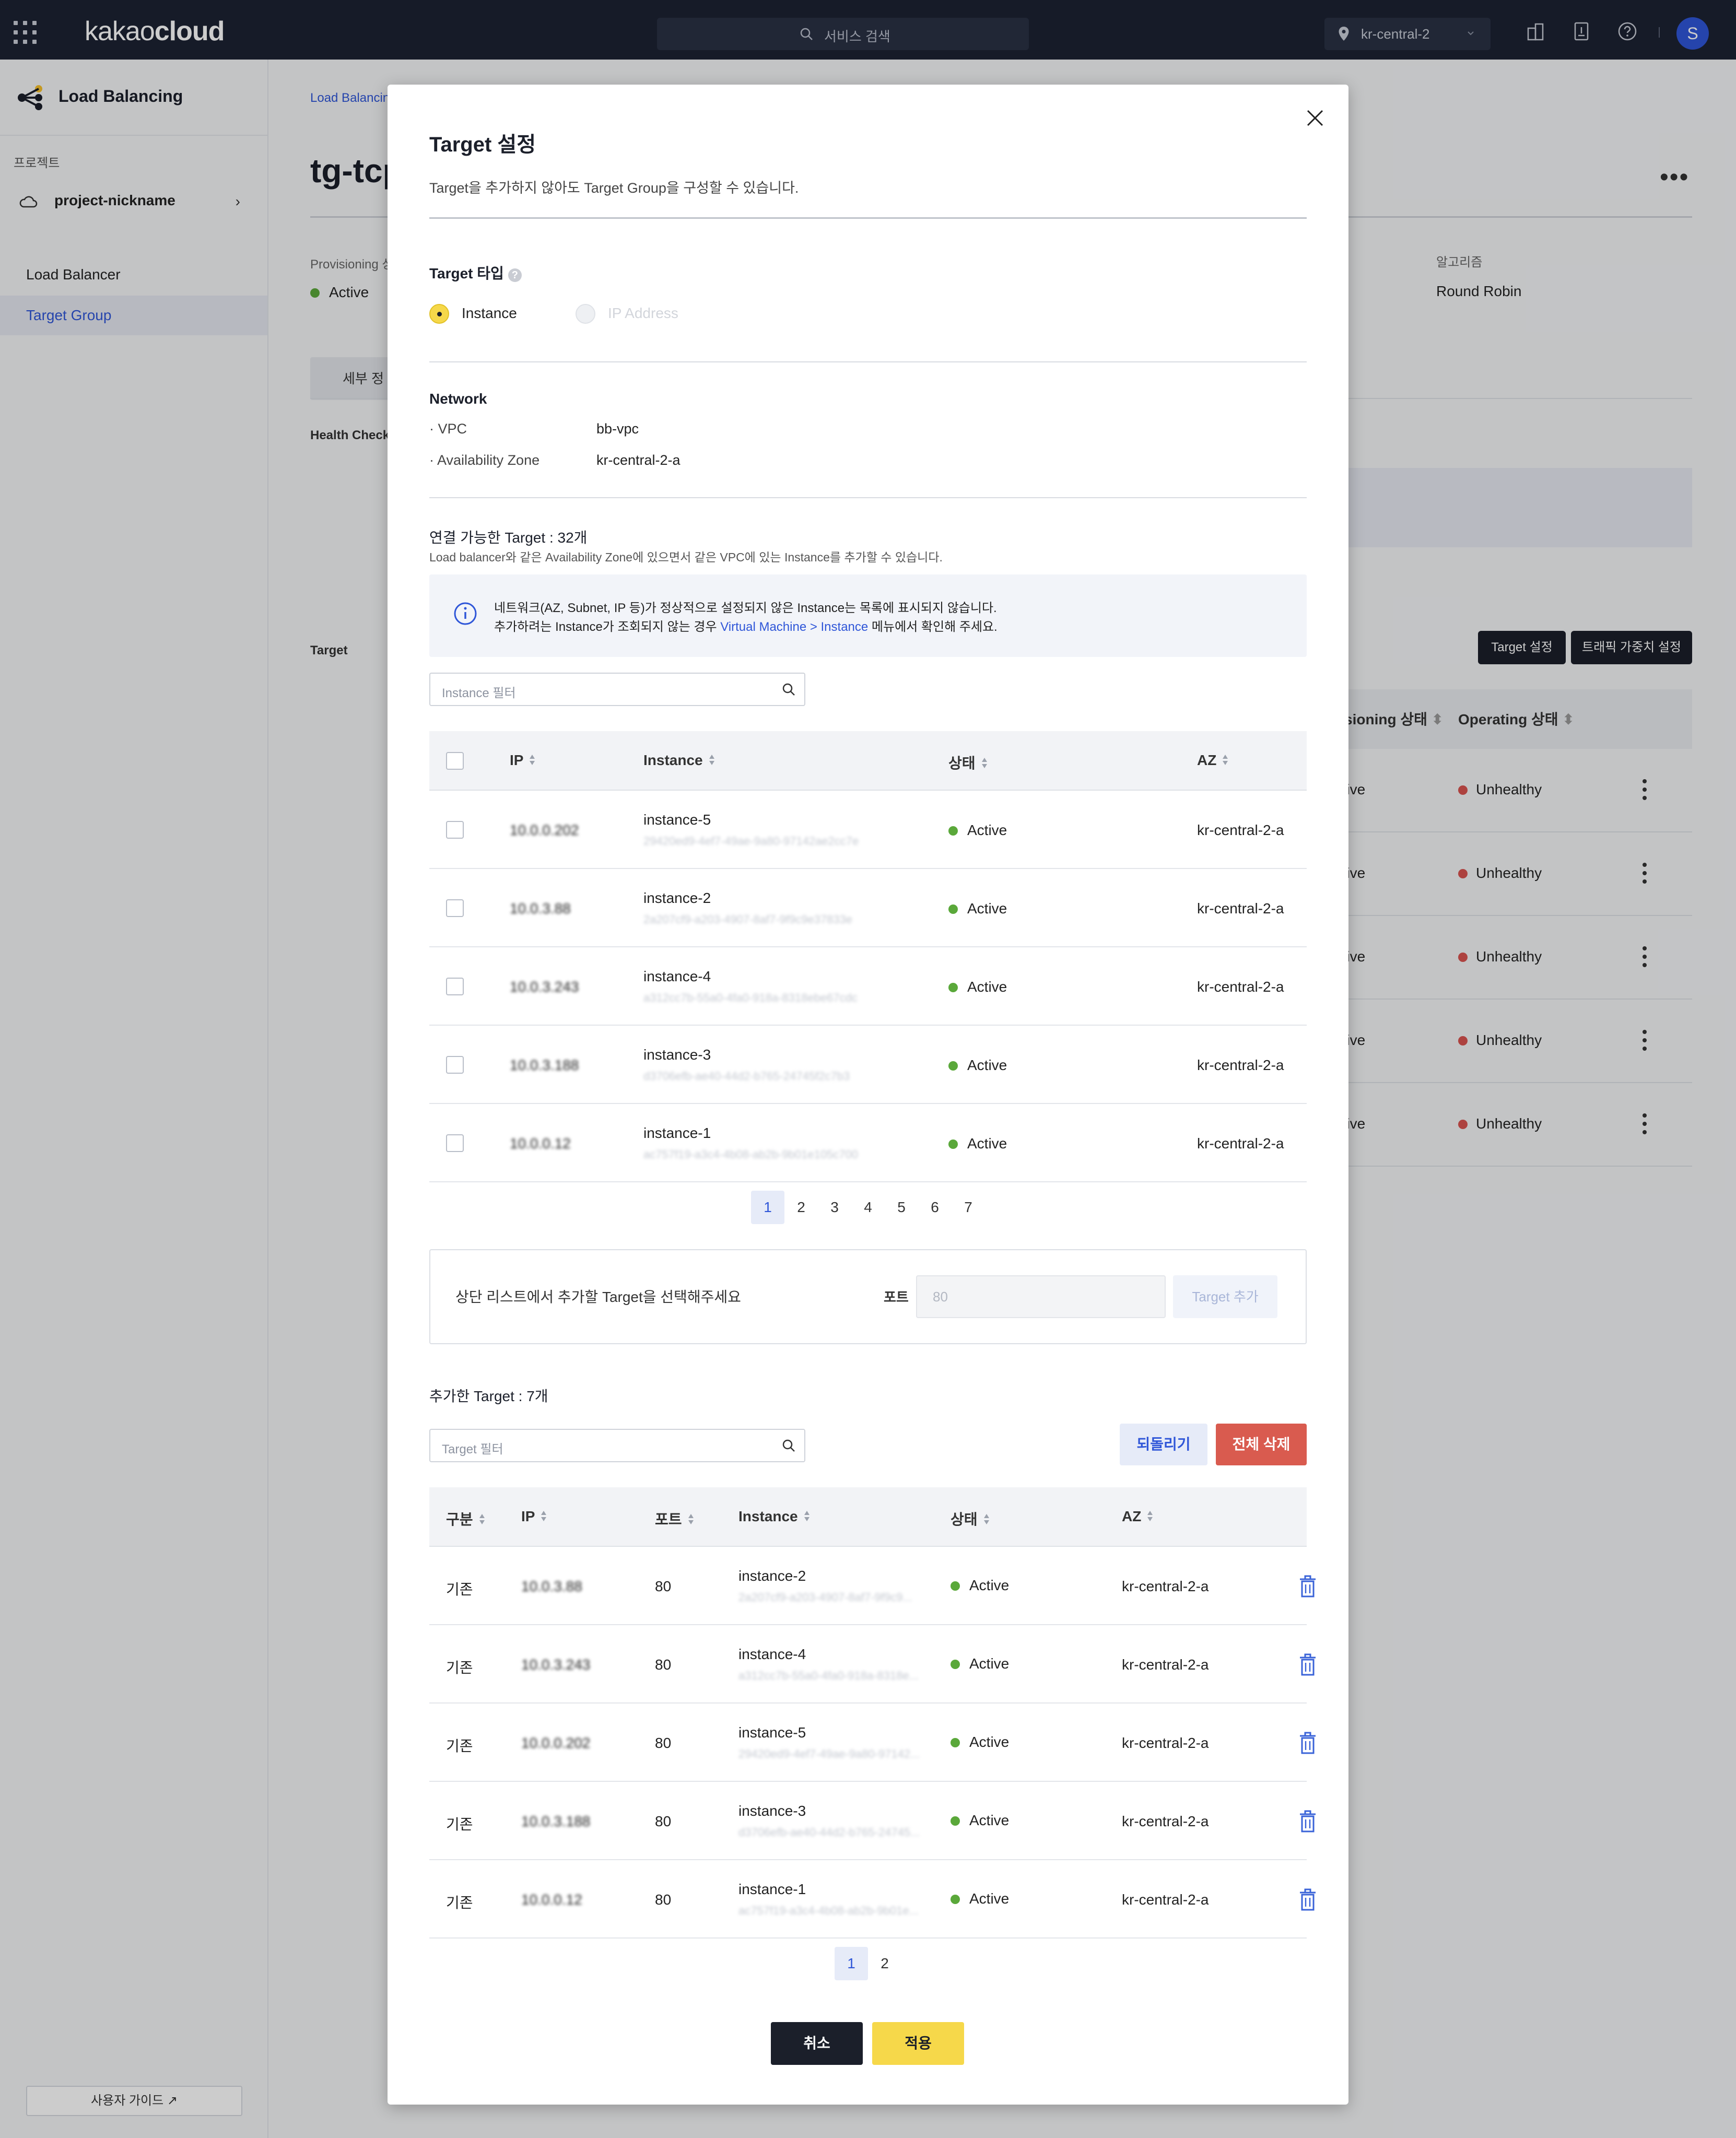 The width and height of the screenshot is (1736, 2138). Describe the element at coordinates (556, 1743) in the screenshot. I see `ip-cell: 10.0.0.202` at that location.